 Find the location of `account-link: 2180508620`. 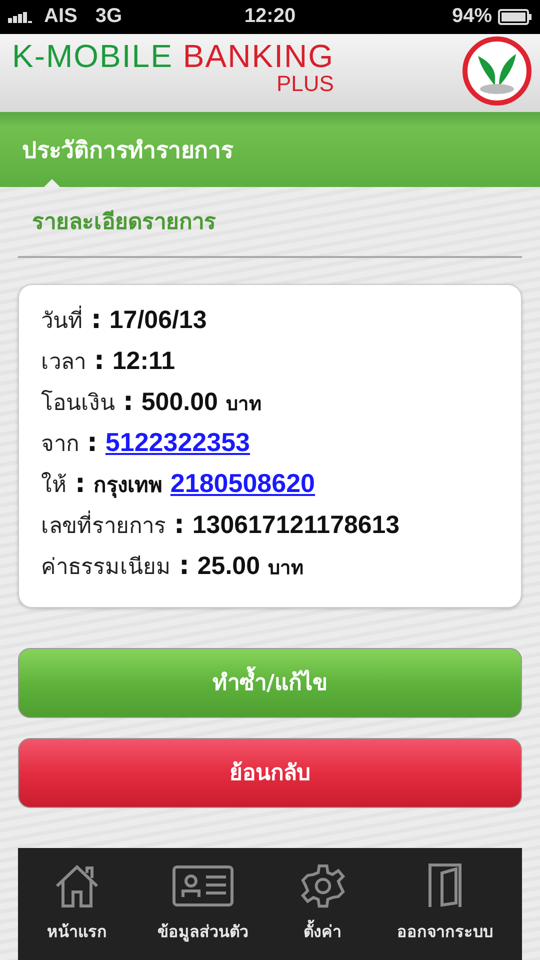

account-link: 2180508620 is located at coordinates (243, 483).